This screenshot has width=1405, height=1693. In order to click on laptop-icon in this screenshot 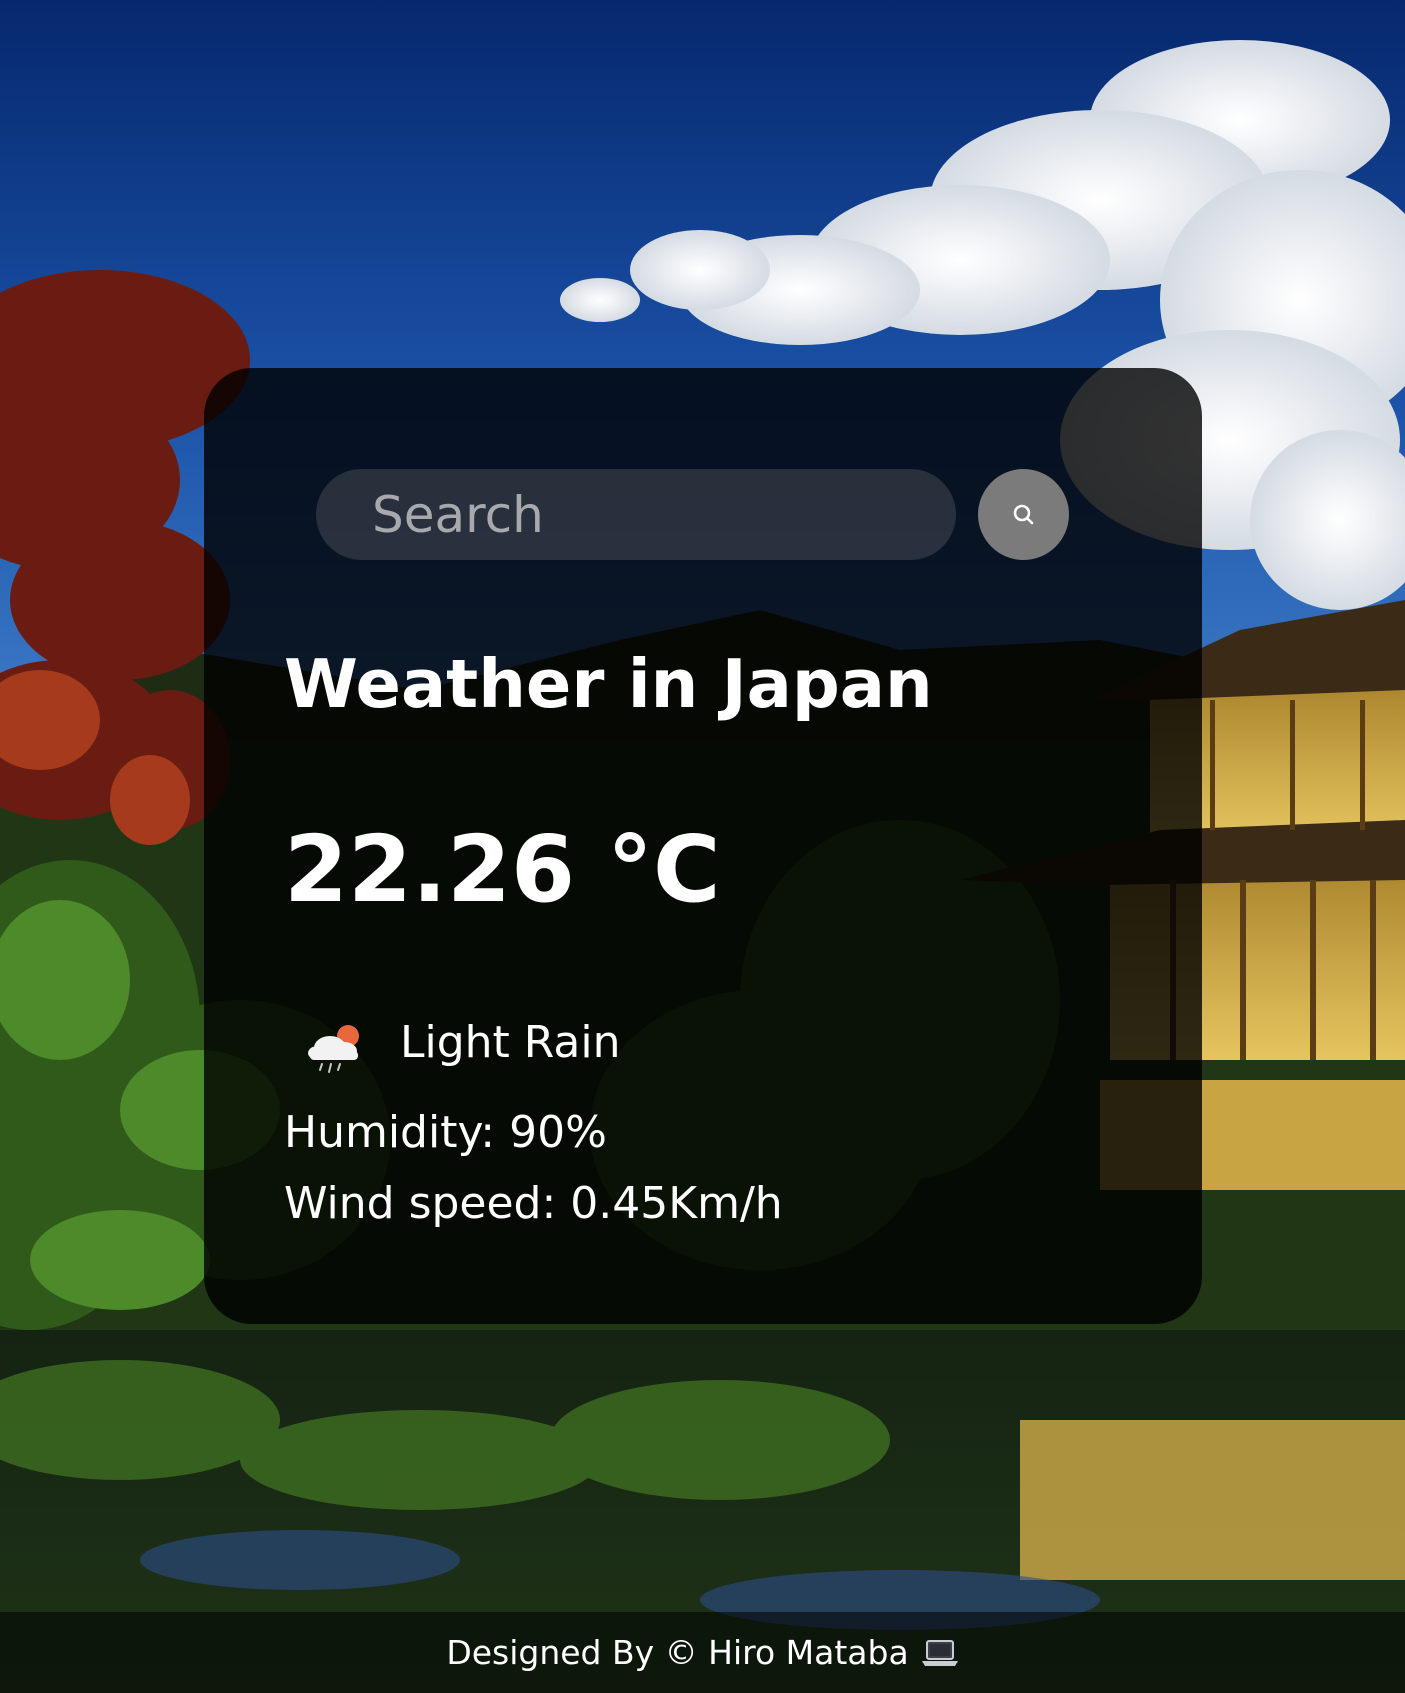, I will do `click(939, 1652)`.